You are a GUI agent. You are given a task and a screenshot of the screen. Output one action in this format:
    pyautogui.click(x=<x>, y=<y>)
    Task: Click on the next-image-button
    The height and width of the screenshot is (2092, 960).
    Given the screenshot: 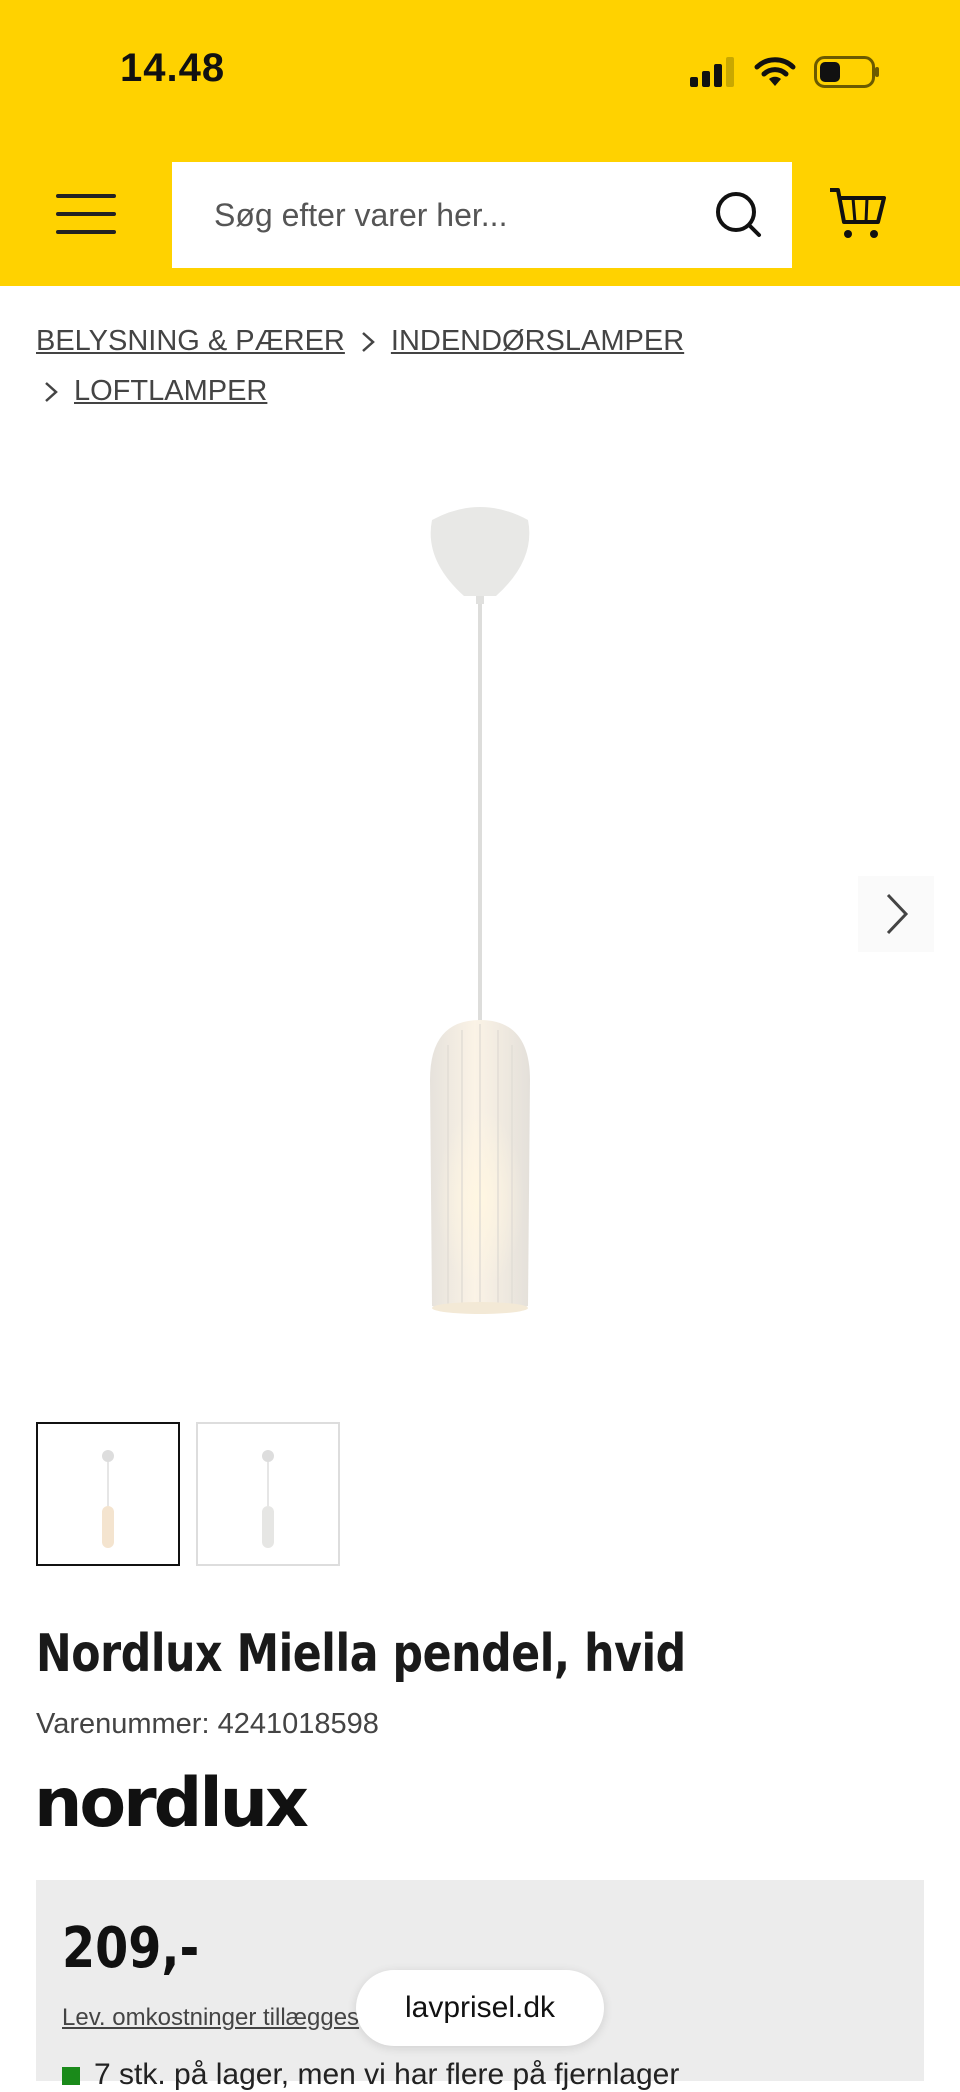 What is the action you would take?
    pyautogui.click(x=896, y=914)
    